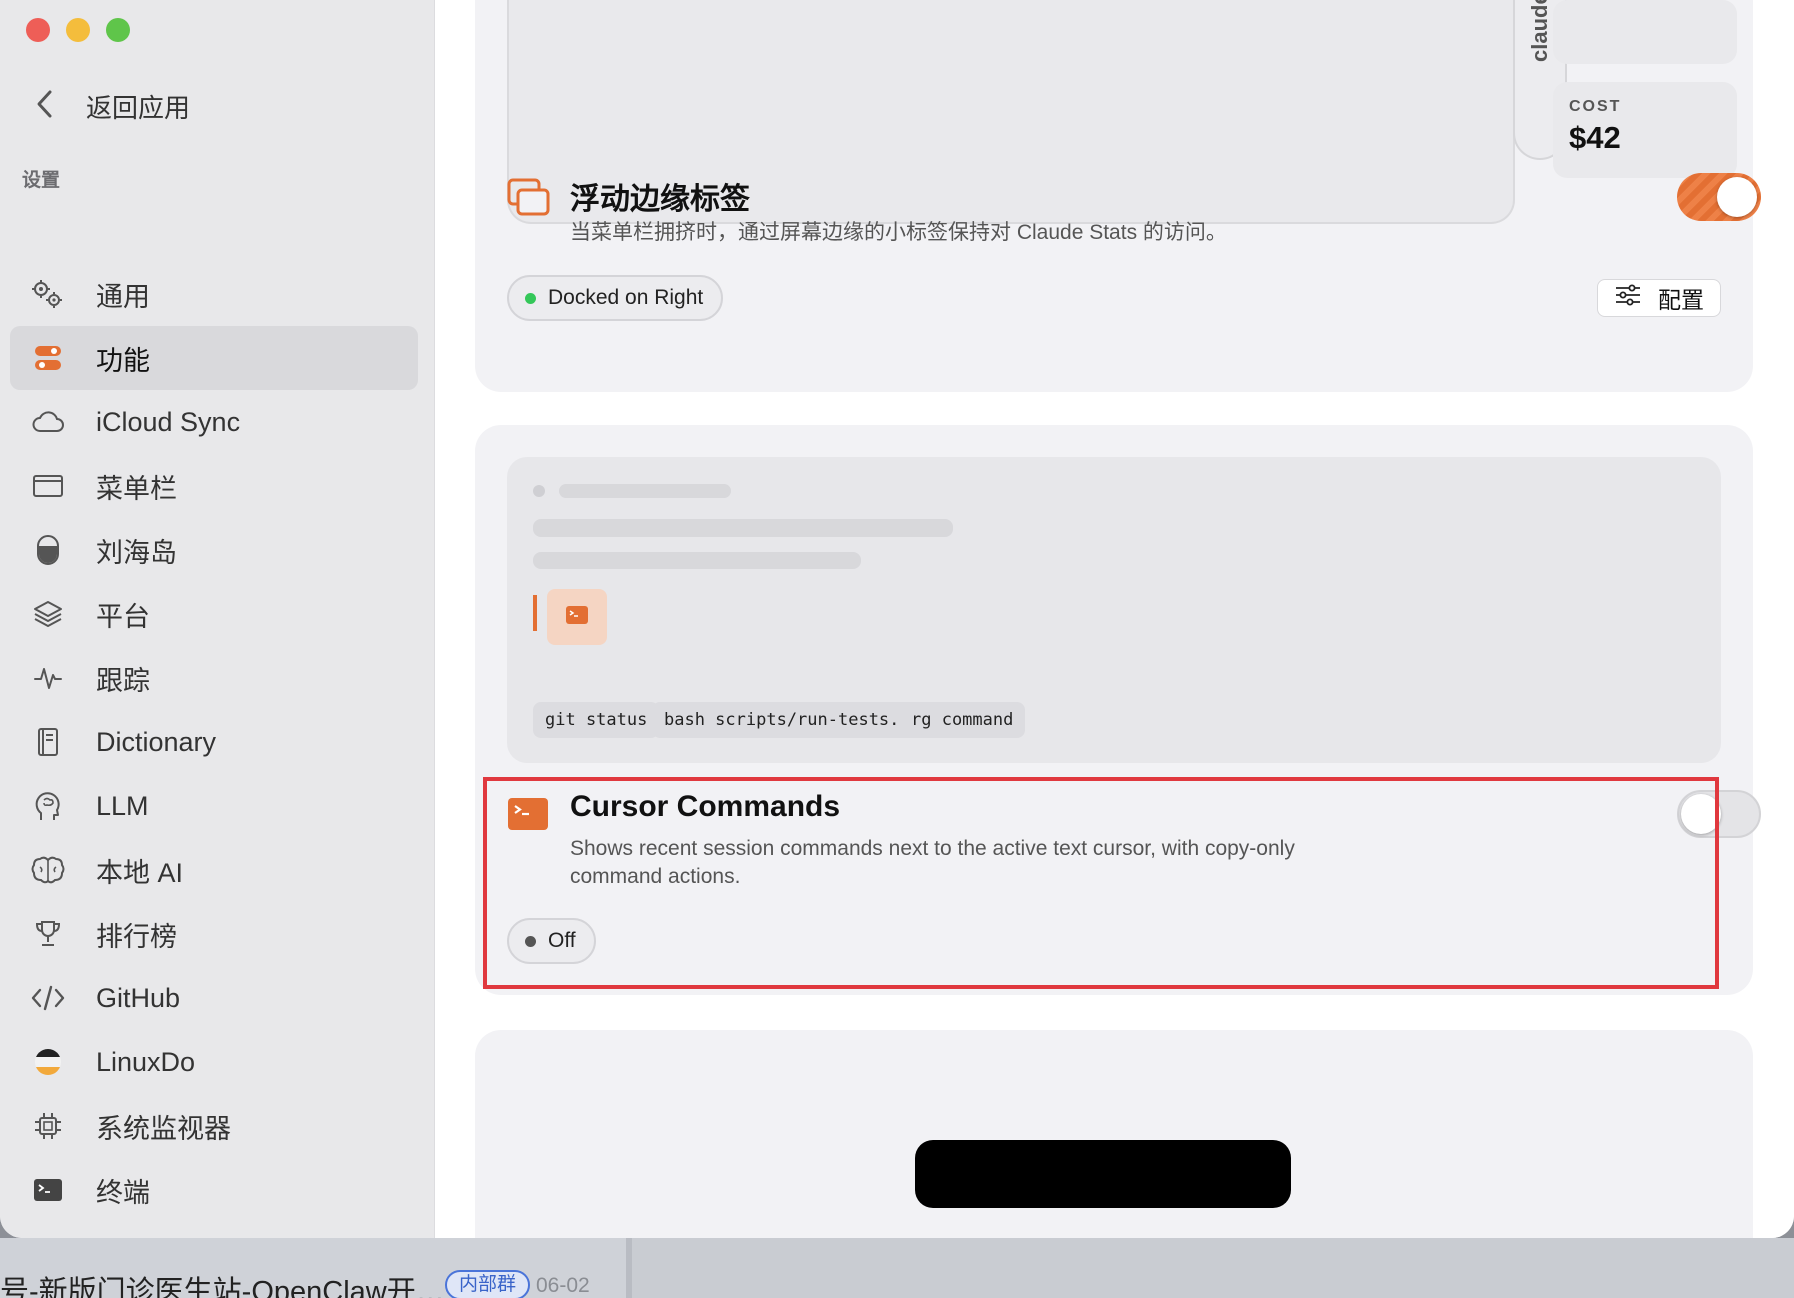  Describe the element at coordinates (168, 421) in the screenshot. I see `sidebar-item-label: iCloud Sync` at that location.